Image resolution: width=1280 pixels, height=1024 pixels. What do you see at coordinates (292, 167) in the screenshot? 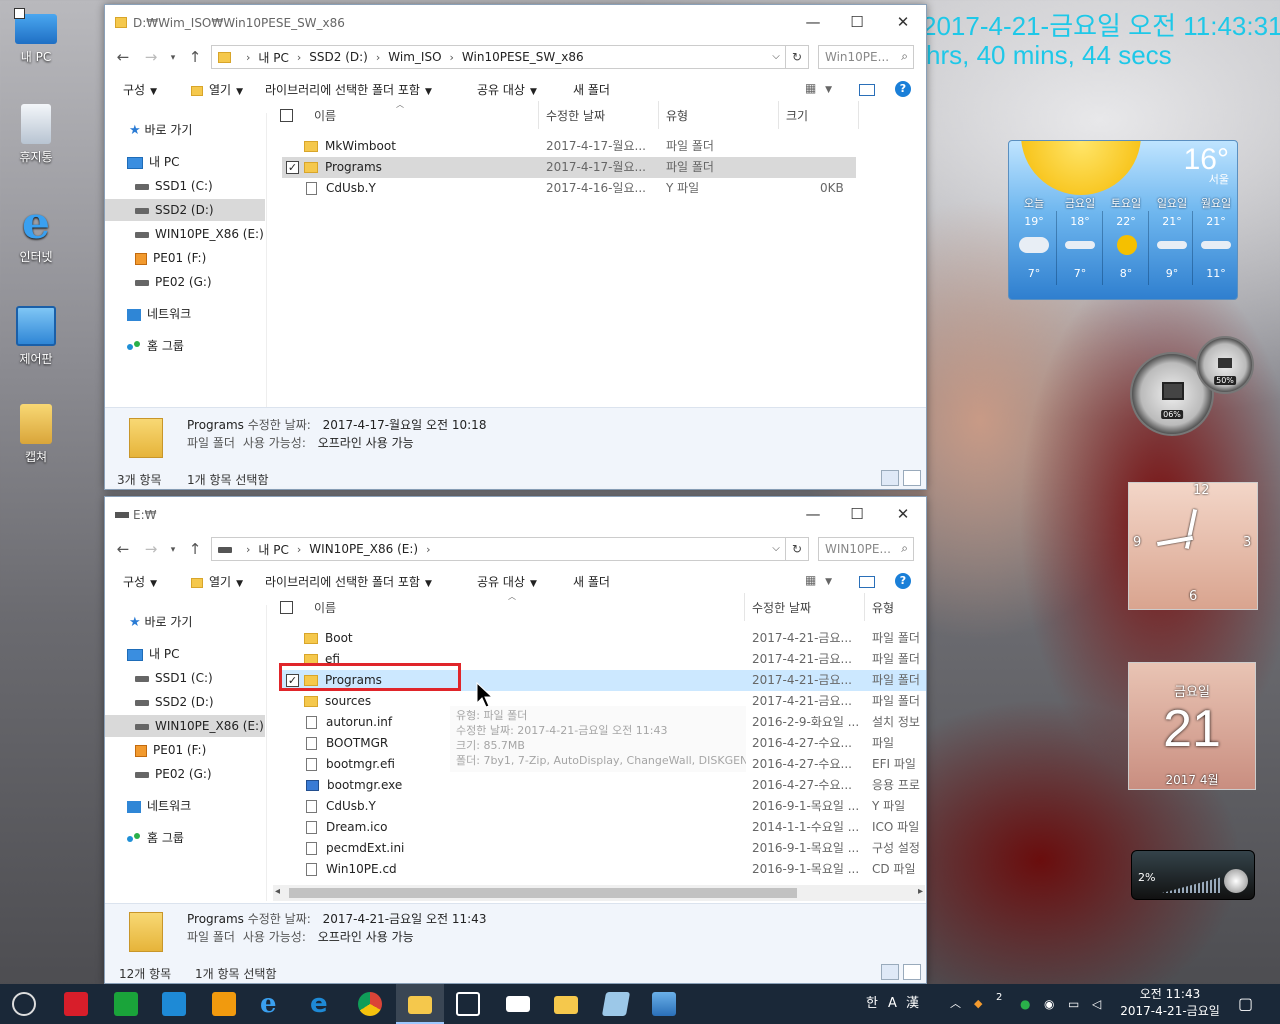
I see `row-checkbox-checked: ✓` at bounding box center [292, 167].